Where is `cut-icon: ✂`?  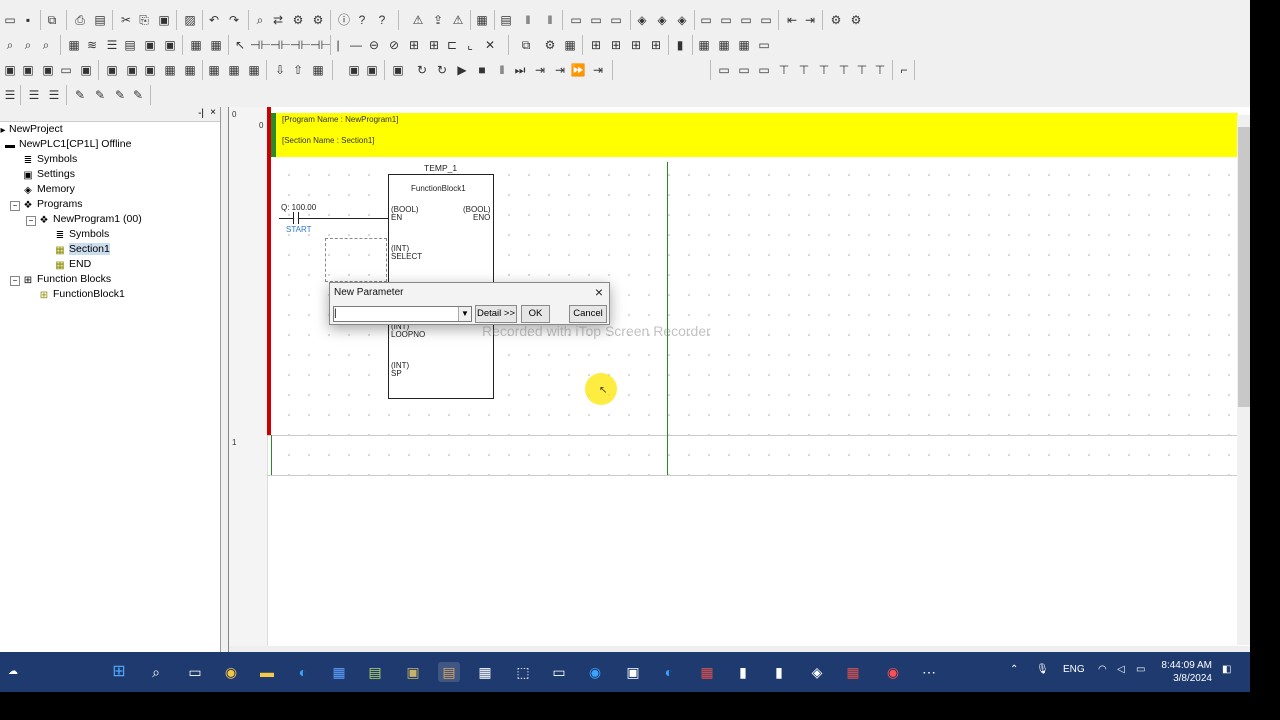
cut-icon: ✂ is located at coordinates (126, 20).